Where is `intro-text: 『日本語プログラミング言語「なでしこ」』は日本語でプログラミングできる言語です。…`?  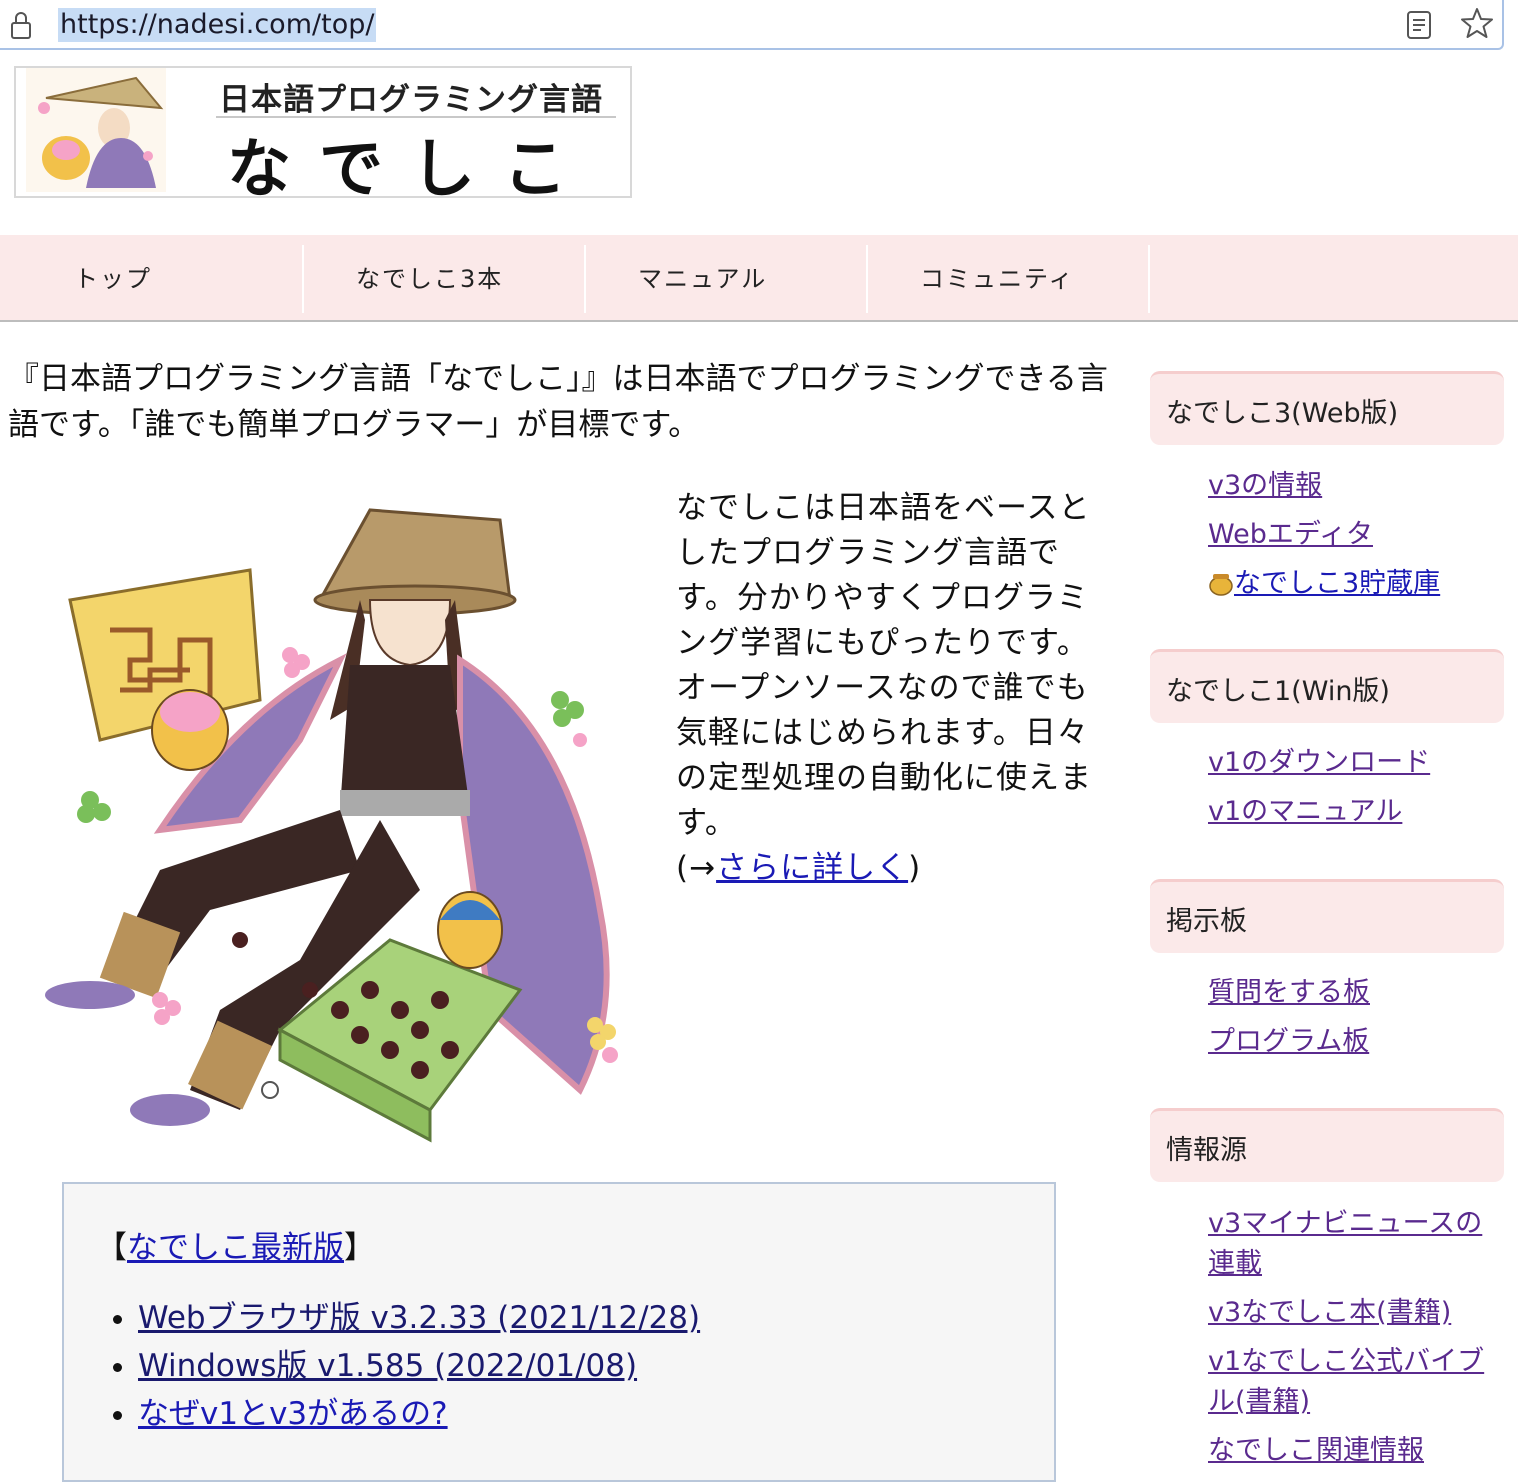
intro-text: 『日本語プログラミング言語「なでしこ」』は日本語でプログラミングできる言語です。… is located at coordinates (558, 402).